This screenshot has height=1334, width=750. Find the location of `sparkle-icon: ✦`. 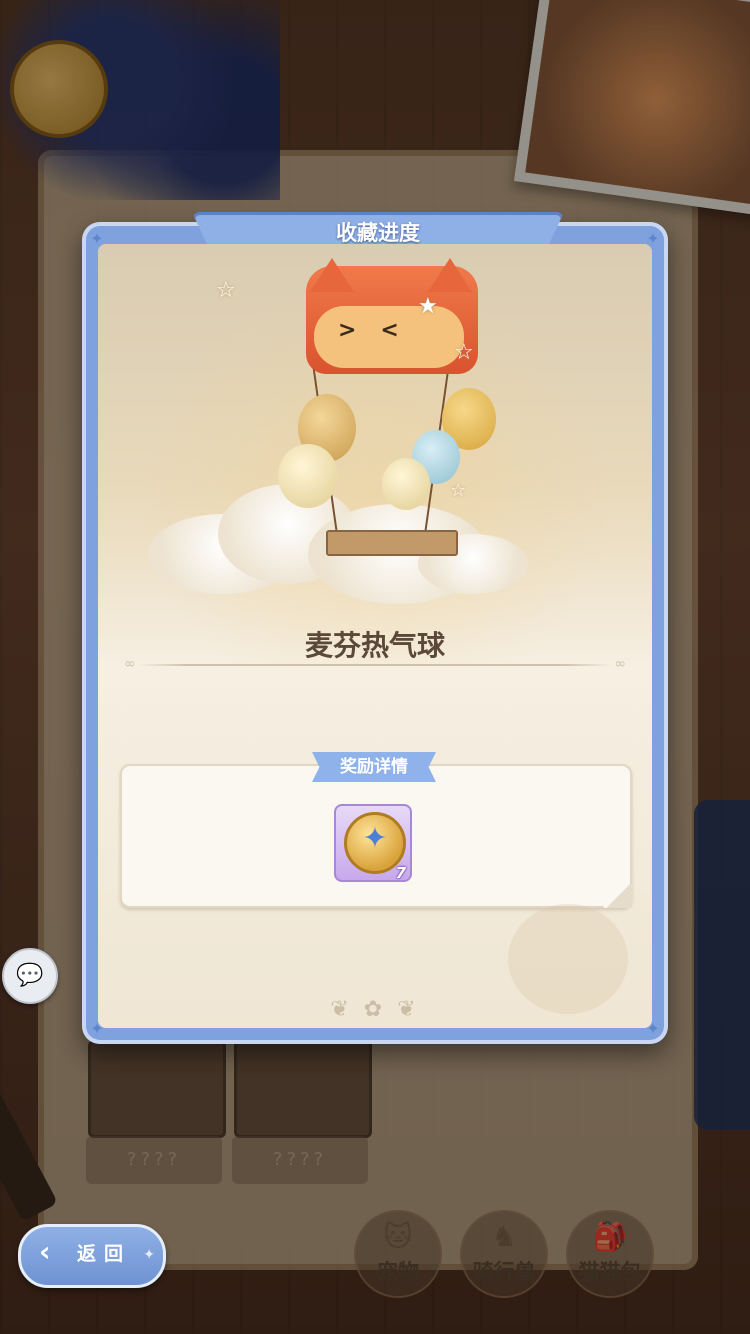

sparkle-icon: ✦ is located at coordinates (149, 1255).